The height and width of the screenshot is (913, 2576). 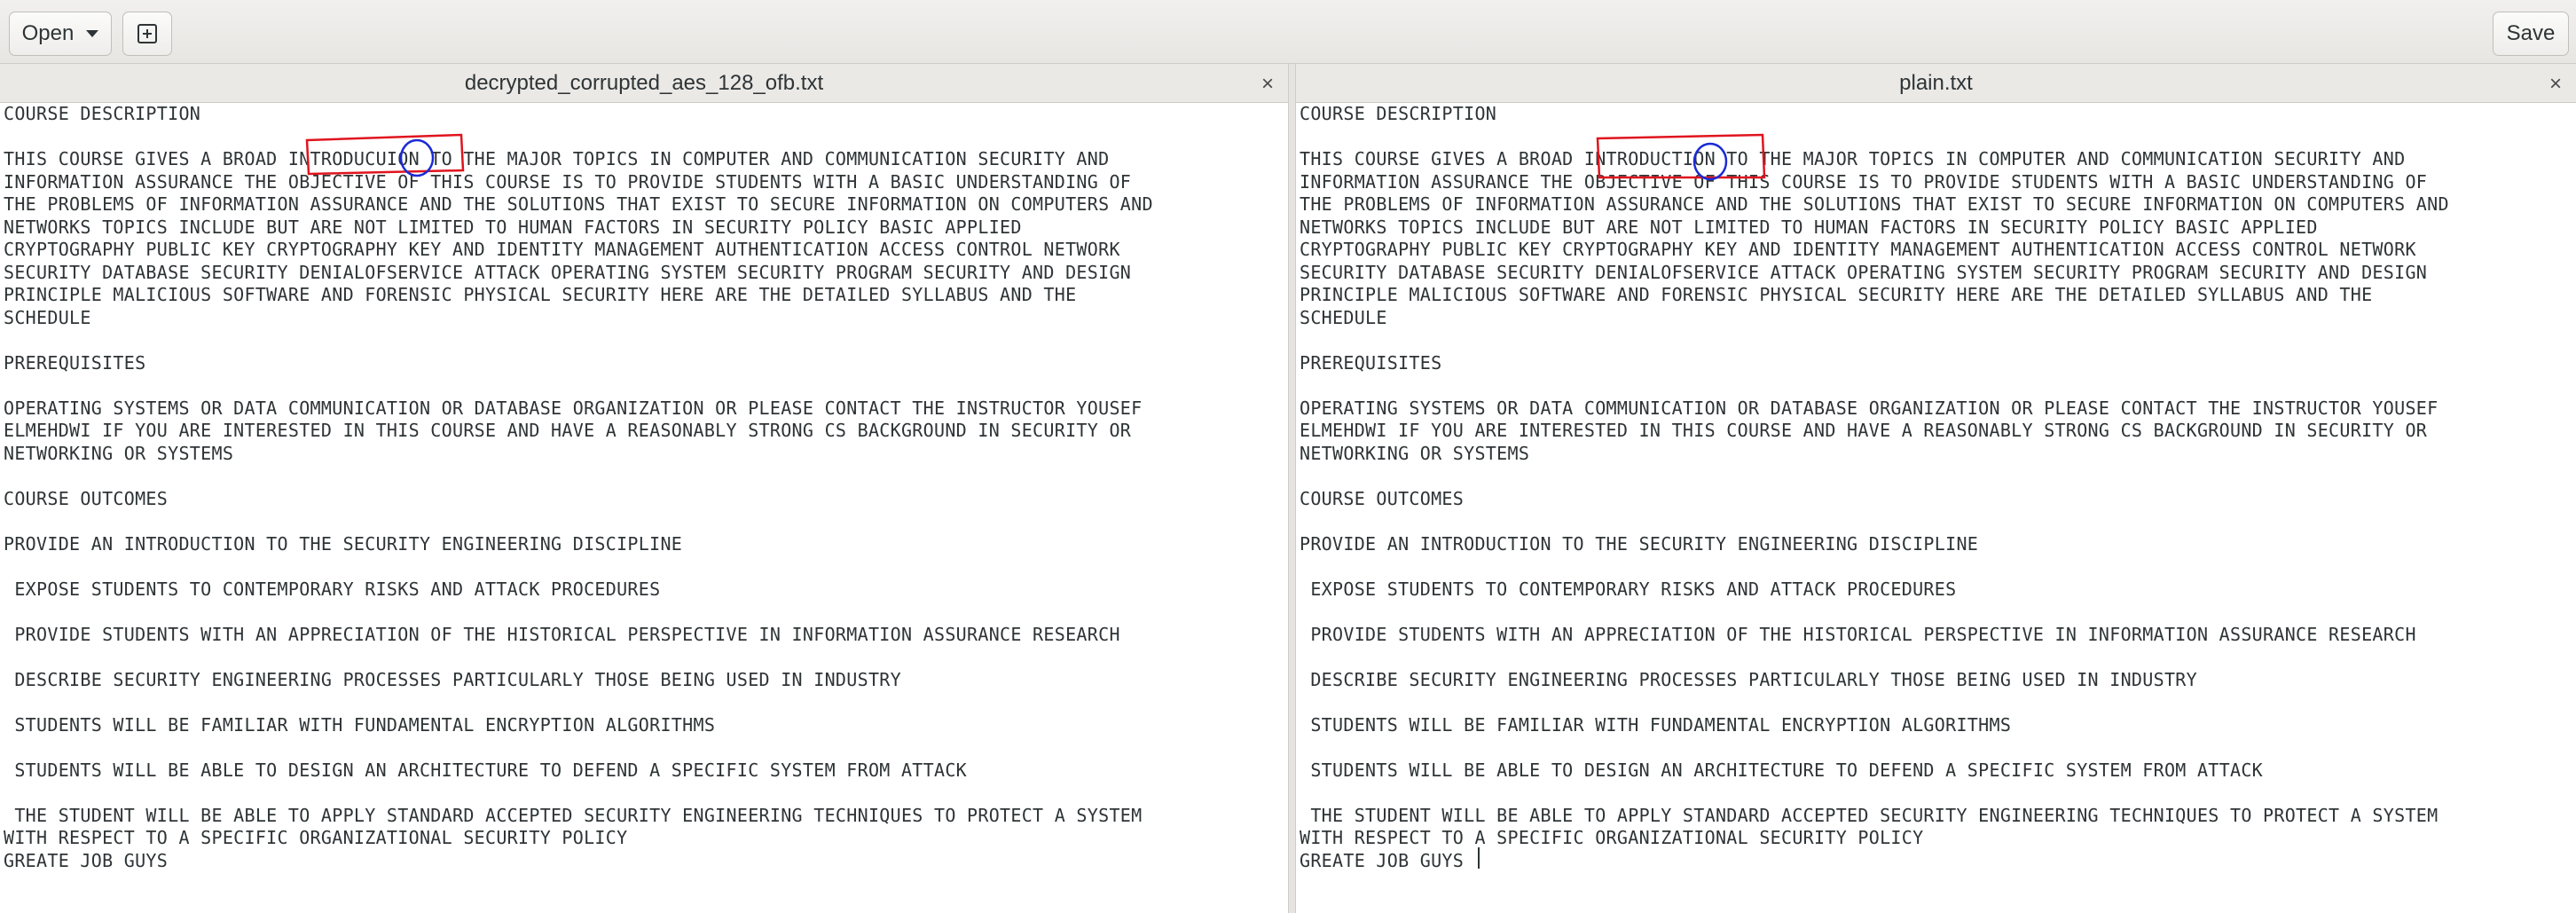 I want to click on tab-title: plain.txt, so click(x=1936, y=82).